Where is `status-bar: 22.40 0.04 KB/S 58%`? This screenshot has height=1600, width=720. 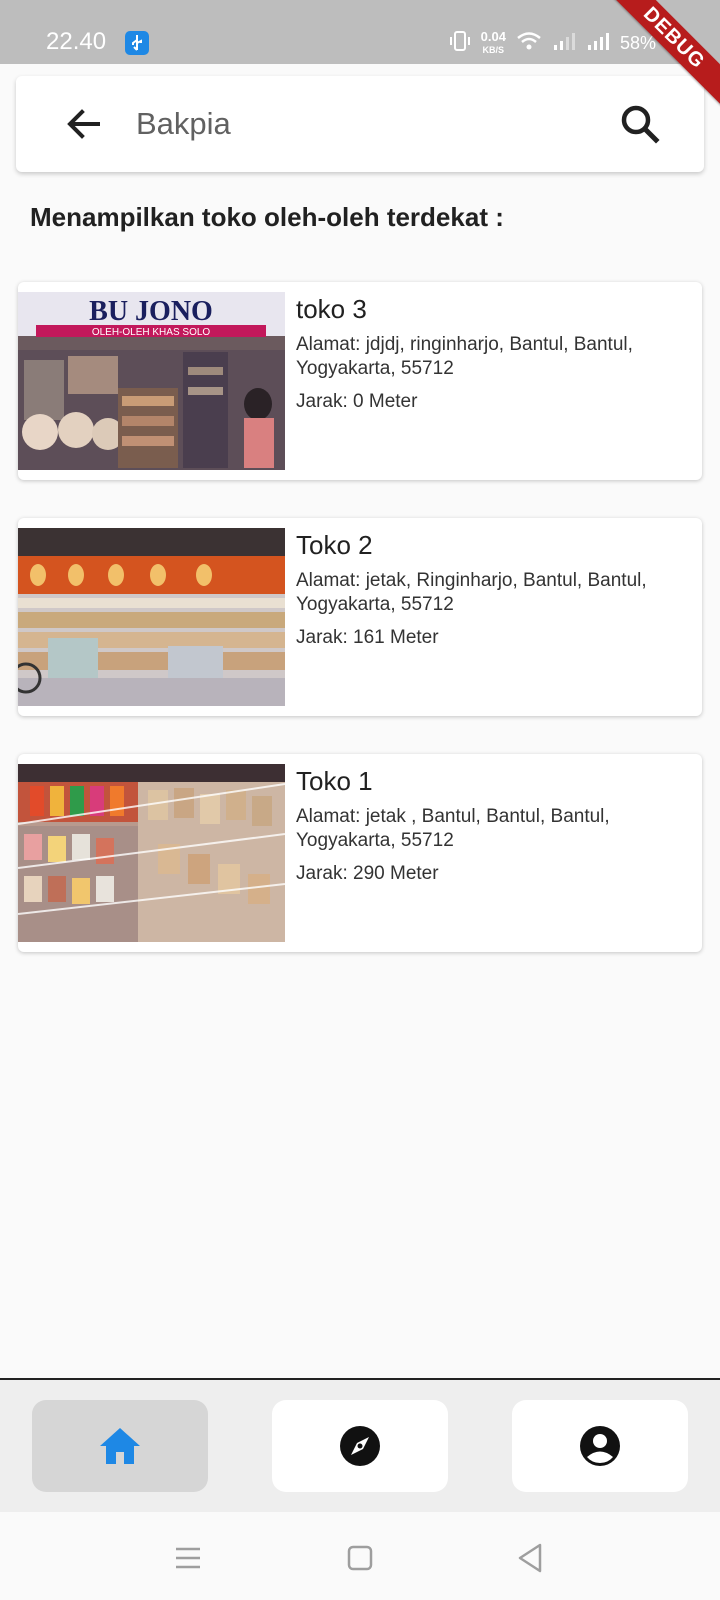 status-bar: 22.40 0.04 KB/S 58% is located at coordinates (360, 32).